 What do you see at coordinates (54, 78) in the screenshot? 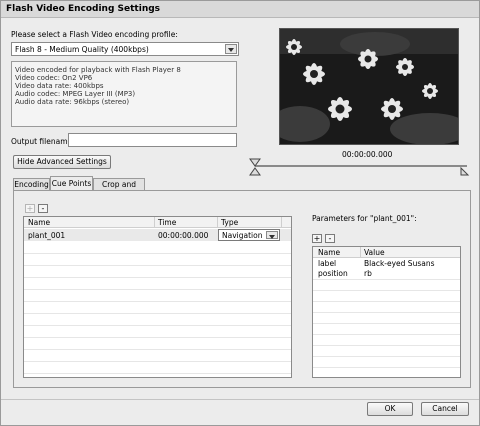
I see `profile-info-line: Video codec: On2 VP6` at bounding box center [54, 78].